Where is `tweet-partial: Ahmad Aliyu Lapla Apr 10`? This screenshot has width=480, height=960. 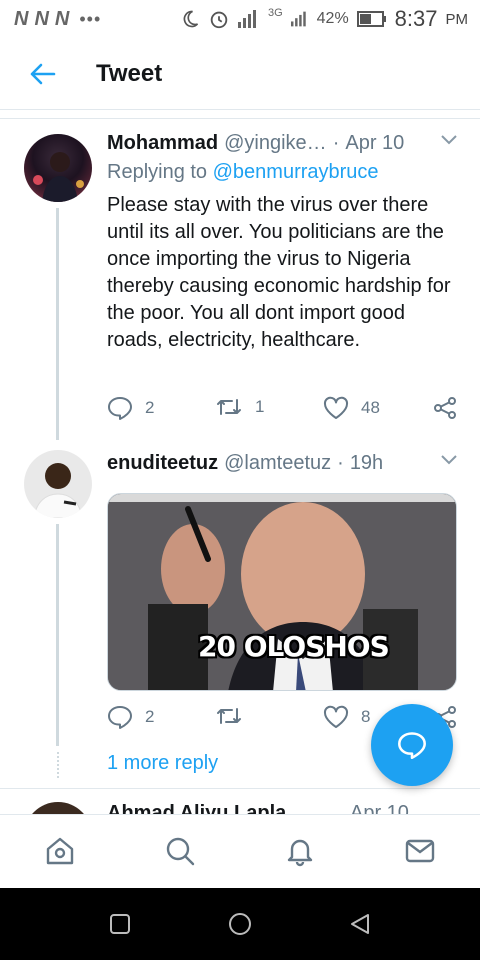
tweet-partial: Ahmad Aliyu Lapla Apr 10 is located at coordinates (240, 803).